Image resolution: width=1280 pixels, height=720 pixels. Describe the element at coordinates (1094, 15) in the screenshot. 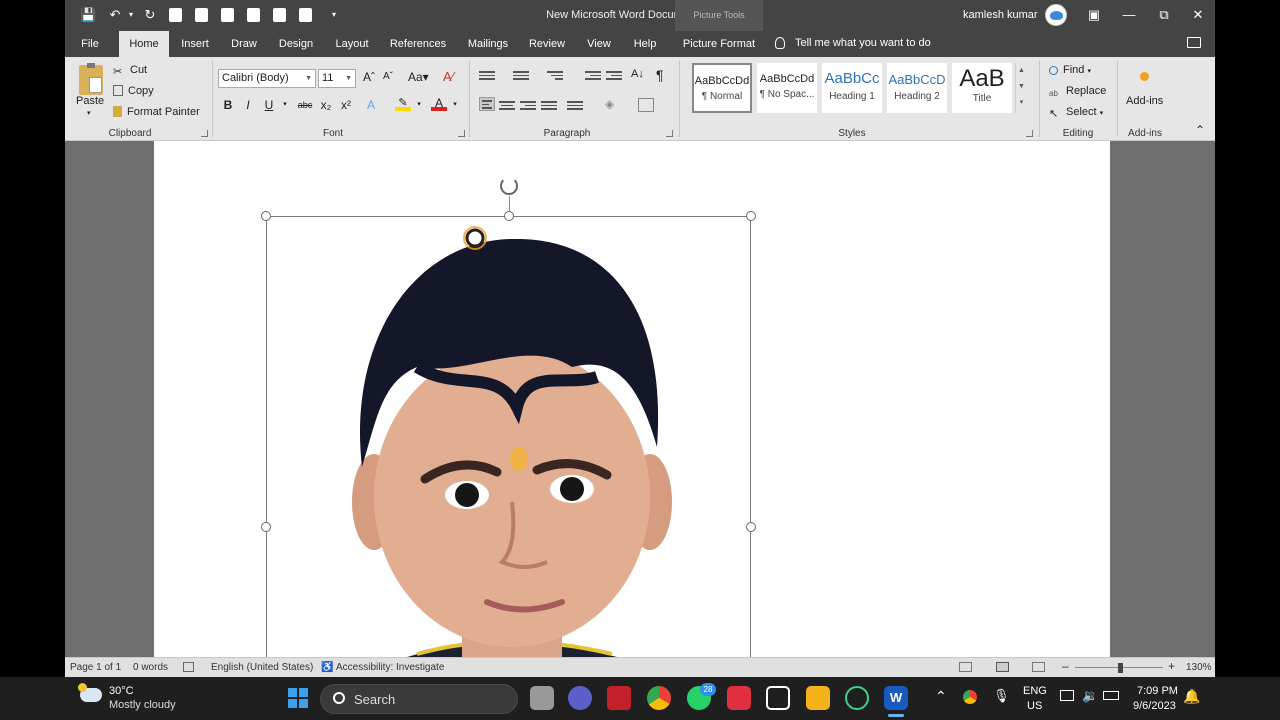

I see `ribbon-display-options-icon: ▣` at that location.